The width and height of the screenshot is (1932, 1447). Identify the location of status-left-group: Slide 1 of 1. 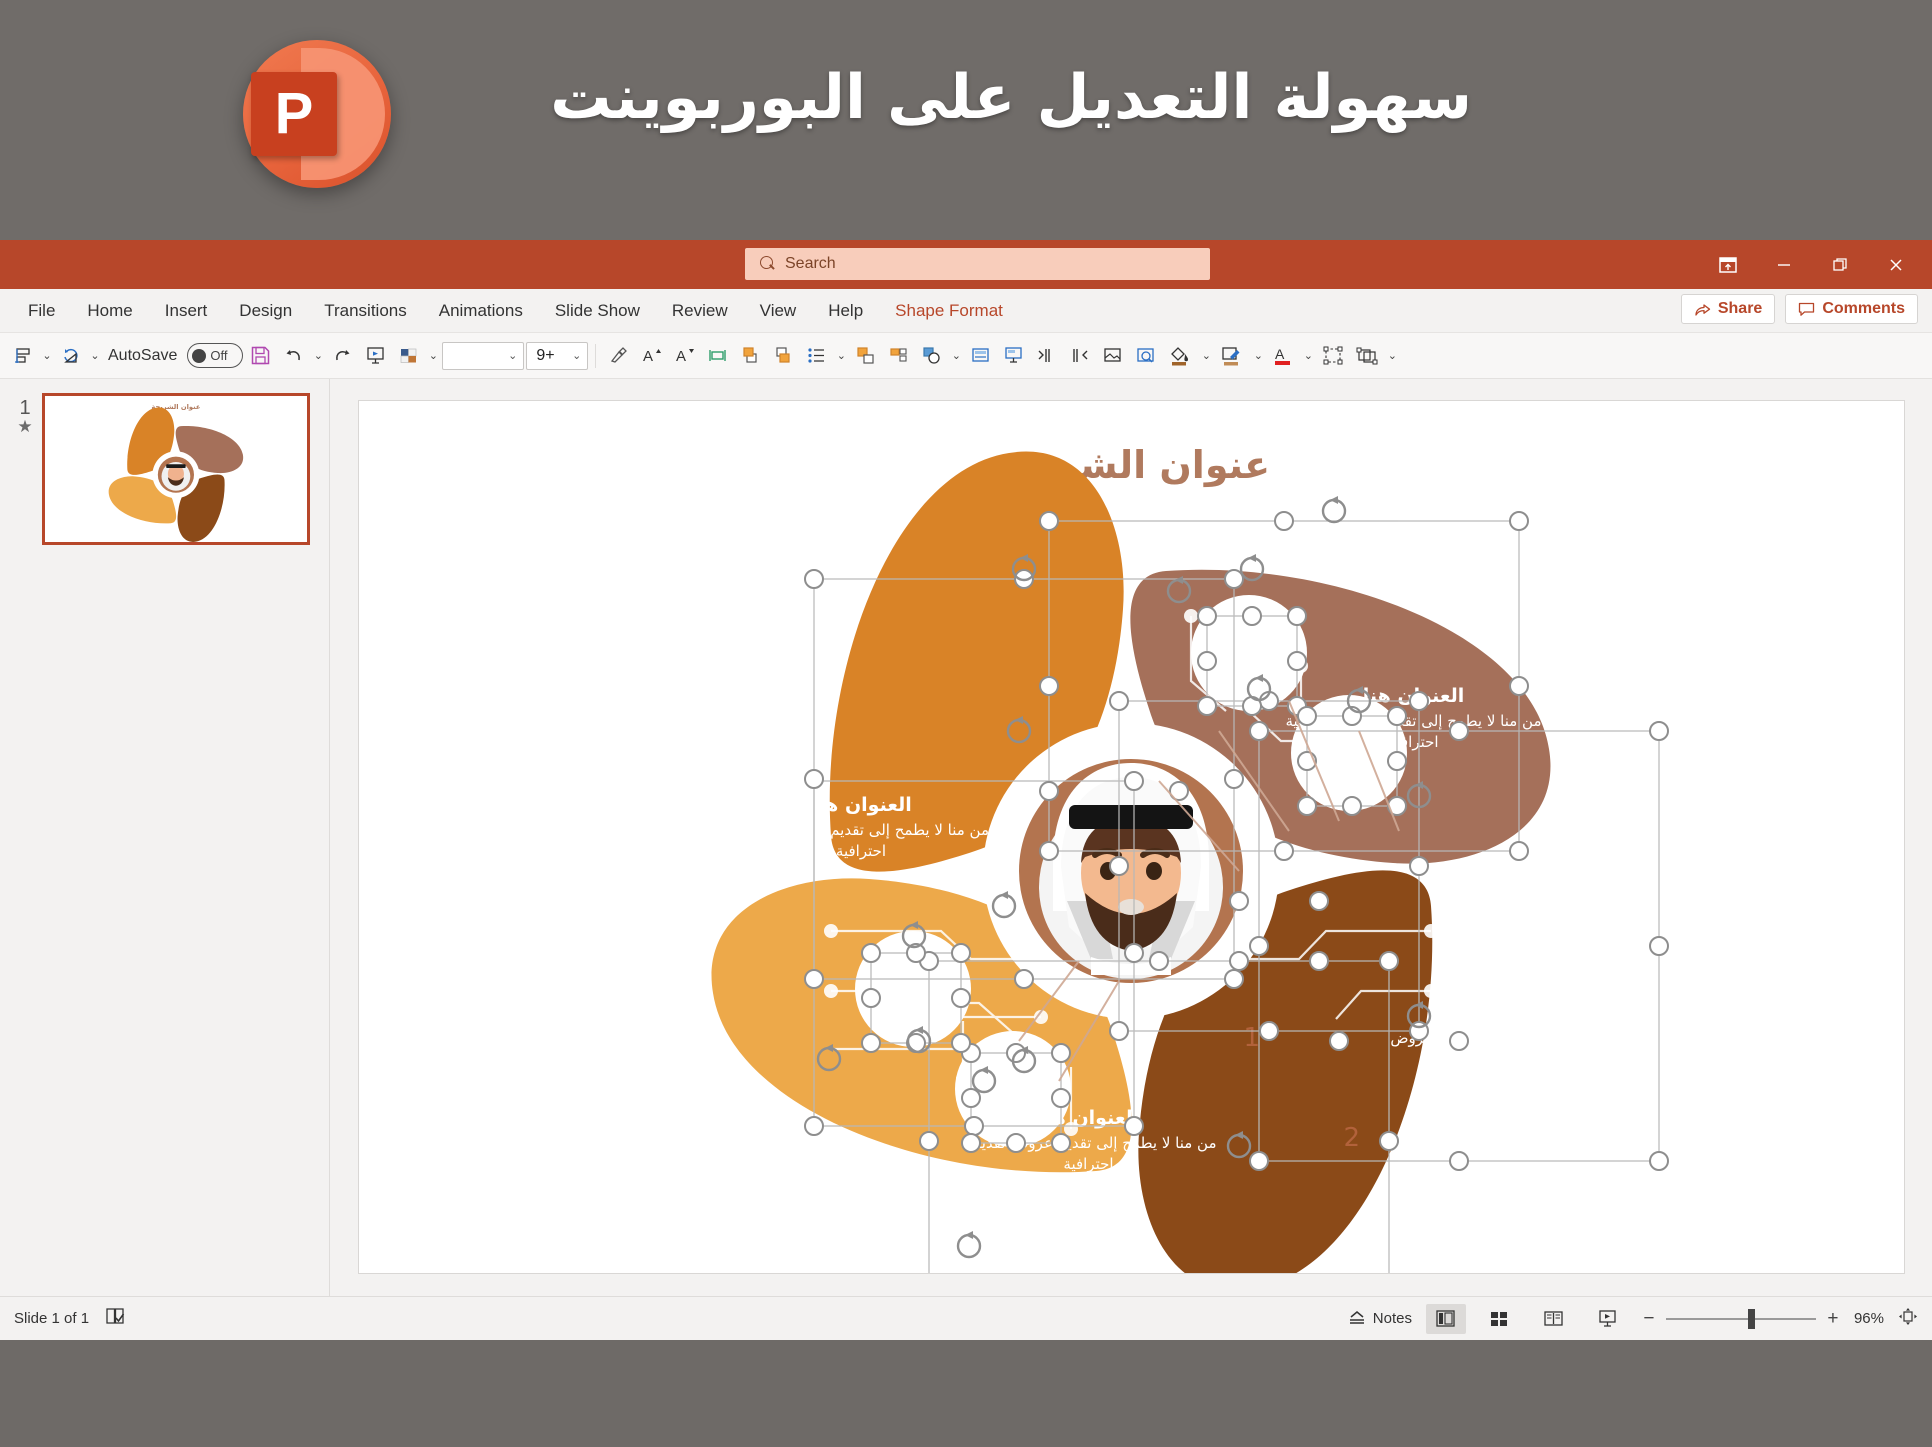
(70, 1318).